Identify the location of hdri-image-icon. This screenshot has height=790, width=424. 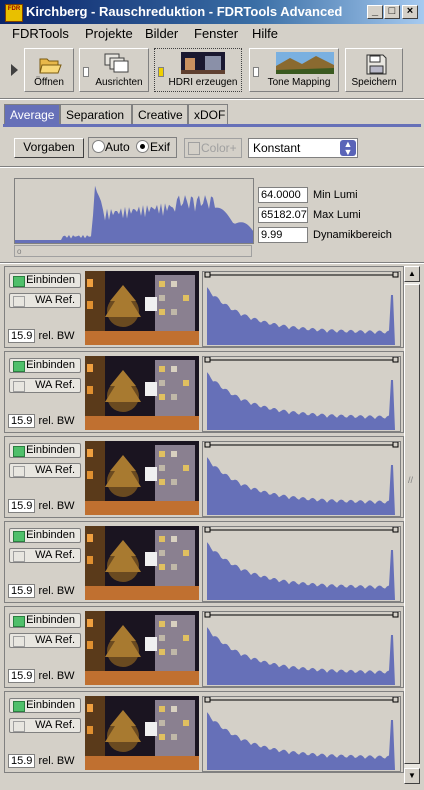
(203, 63).